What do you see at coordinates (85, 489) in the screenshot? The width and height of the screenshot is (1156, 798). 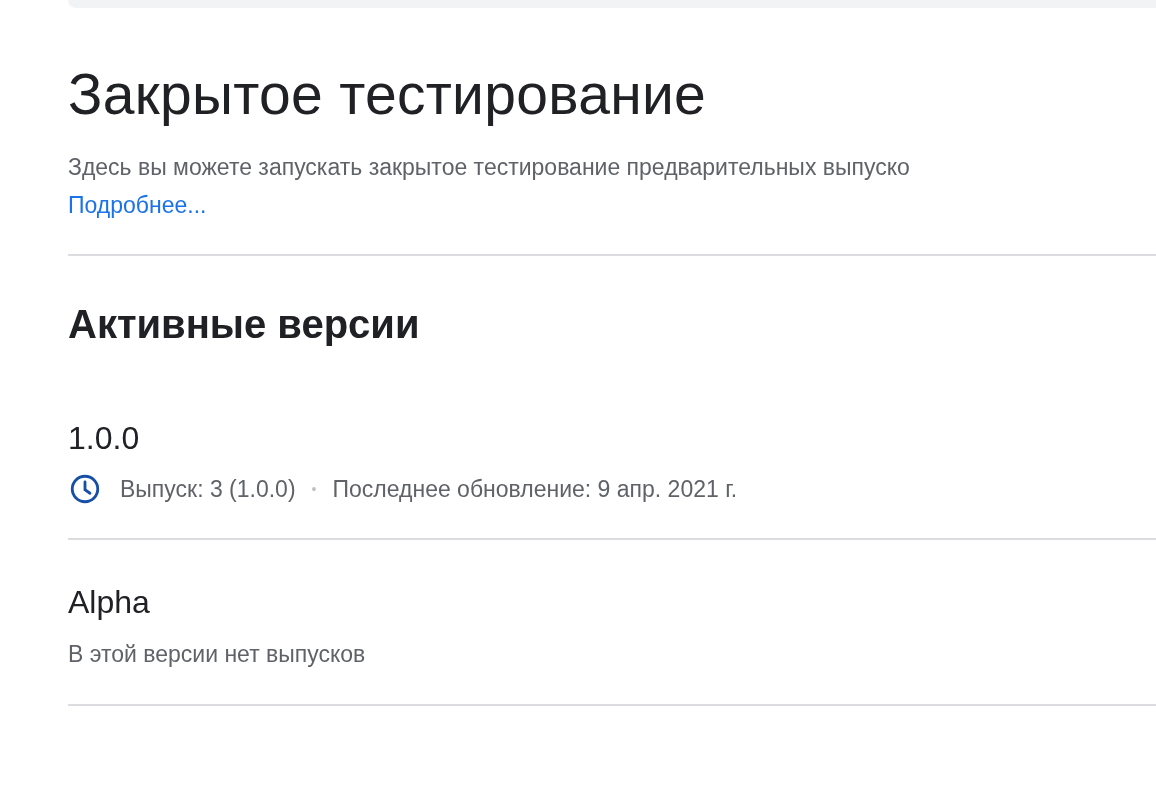 I see `clock-icon` at bounding box center [85, 489].